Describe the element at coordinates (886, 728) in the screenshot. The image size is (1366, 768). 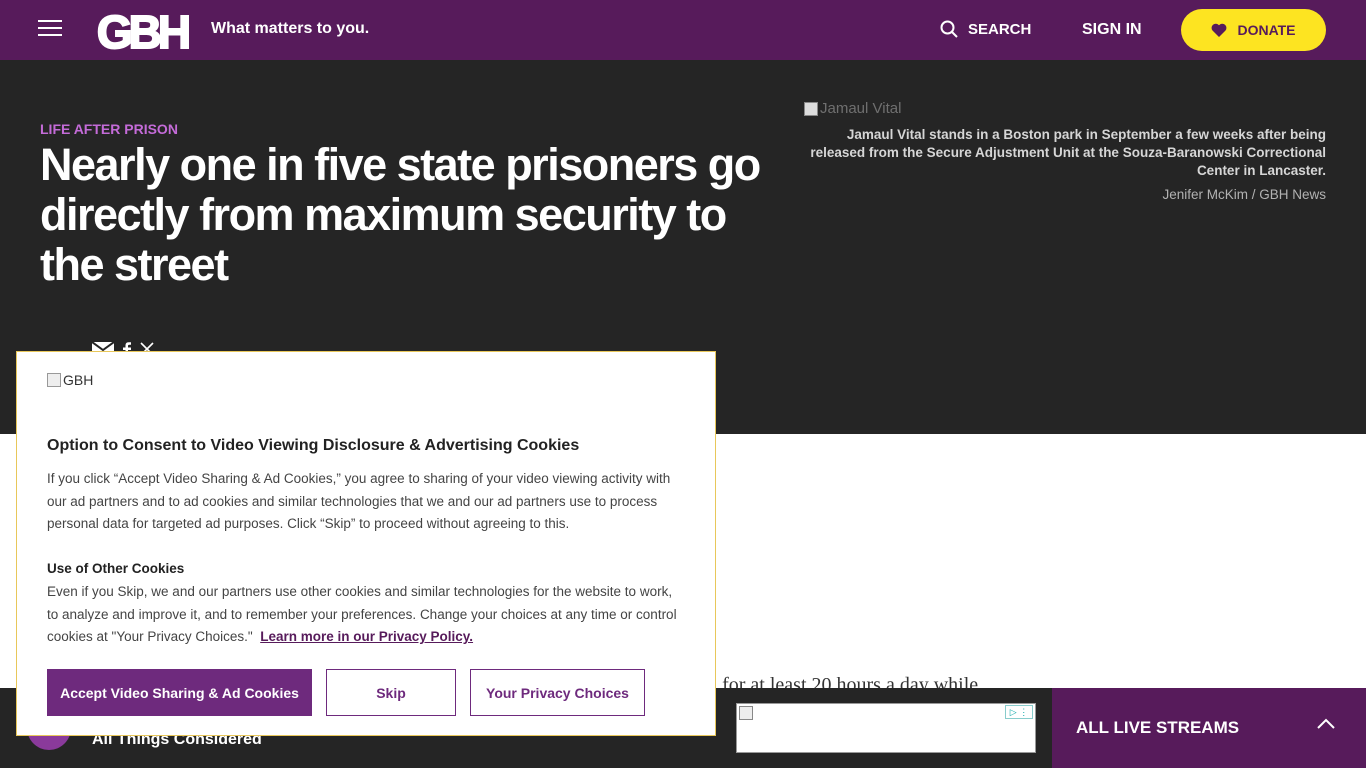
I see `ad-slot: ▷ ⋮` at that location.